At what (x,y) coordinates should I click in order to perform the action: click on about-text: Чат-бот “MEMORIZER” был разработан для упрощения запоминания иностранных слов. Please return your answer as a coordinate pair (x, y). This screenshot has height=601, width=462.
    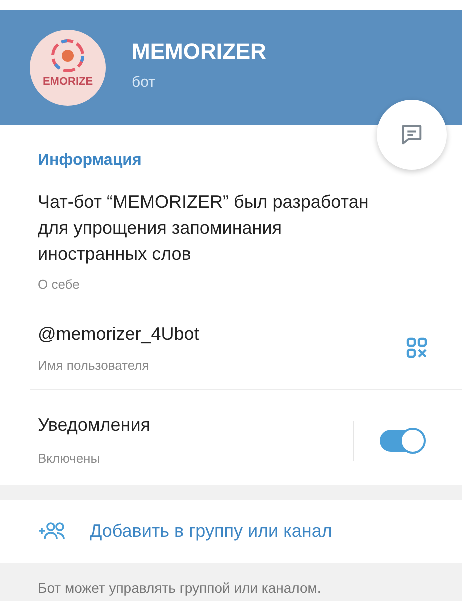
    Looking at the image, I should click on (204, 228).